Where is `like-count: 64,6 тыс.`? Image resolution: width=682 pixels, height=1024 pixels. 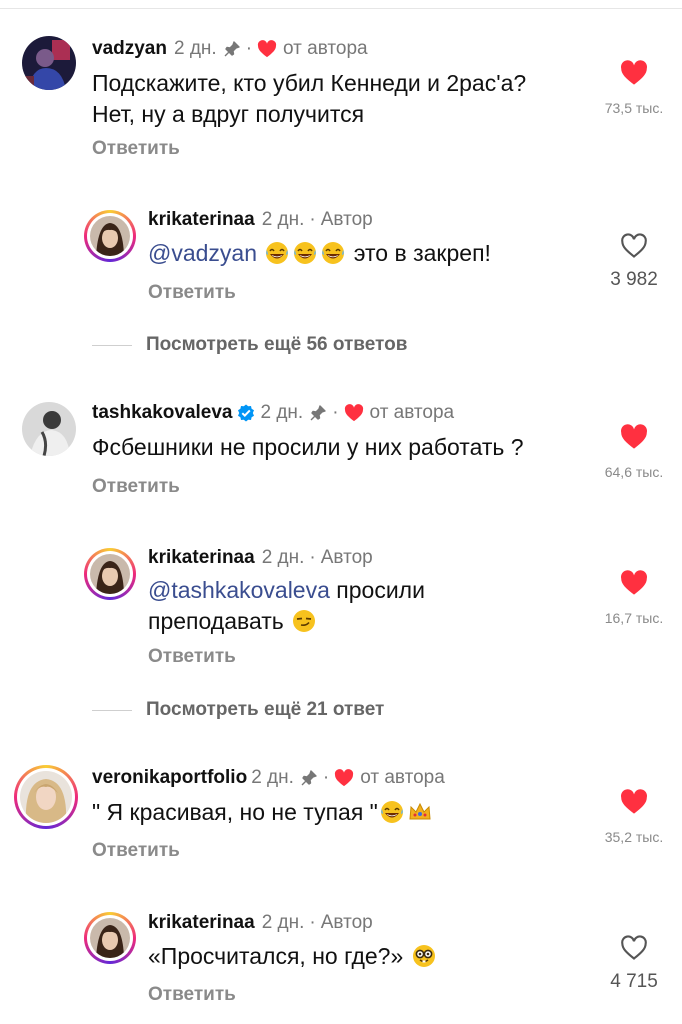 like-count: 64,6 тыс. is located at coordinates (634, 472).